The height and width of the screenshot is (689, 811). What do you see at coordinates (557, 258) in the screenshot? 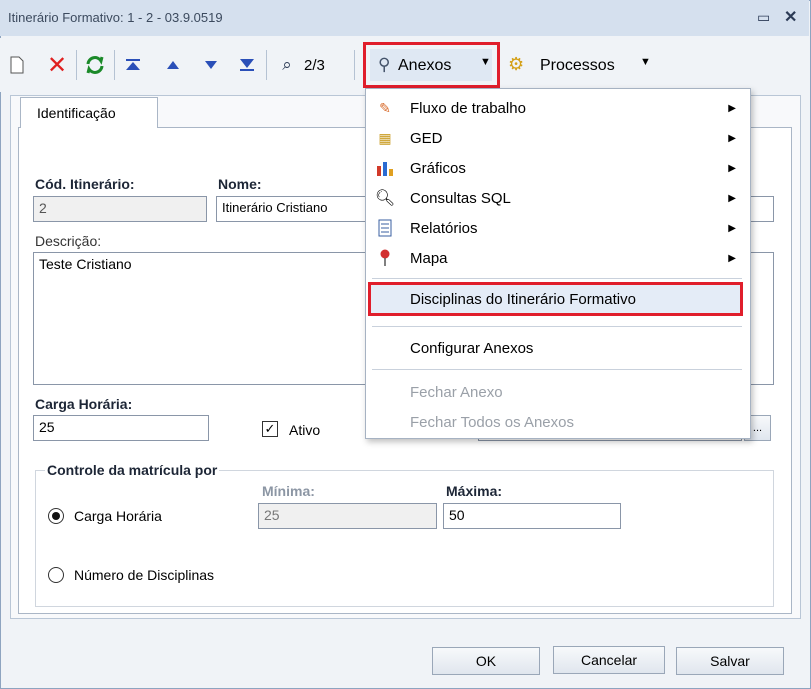
I see `menu-item-mapa: Mapa ▶` at bounding box center [557, 258].